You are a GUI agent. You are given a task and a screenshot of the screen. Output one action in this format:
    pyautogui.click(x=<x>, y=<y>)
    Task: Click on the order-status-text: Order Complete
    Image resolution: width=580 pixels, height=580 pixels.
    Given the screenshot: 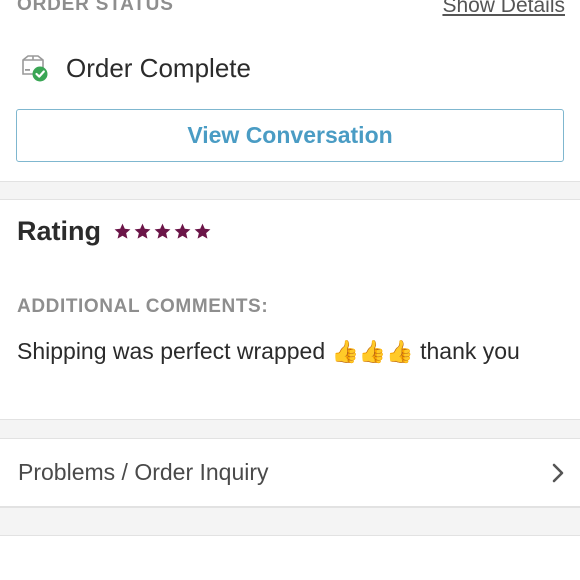 What is the action you would take?
    pyautogui.click(x=158, y=67)
    